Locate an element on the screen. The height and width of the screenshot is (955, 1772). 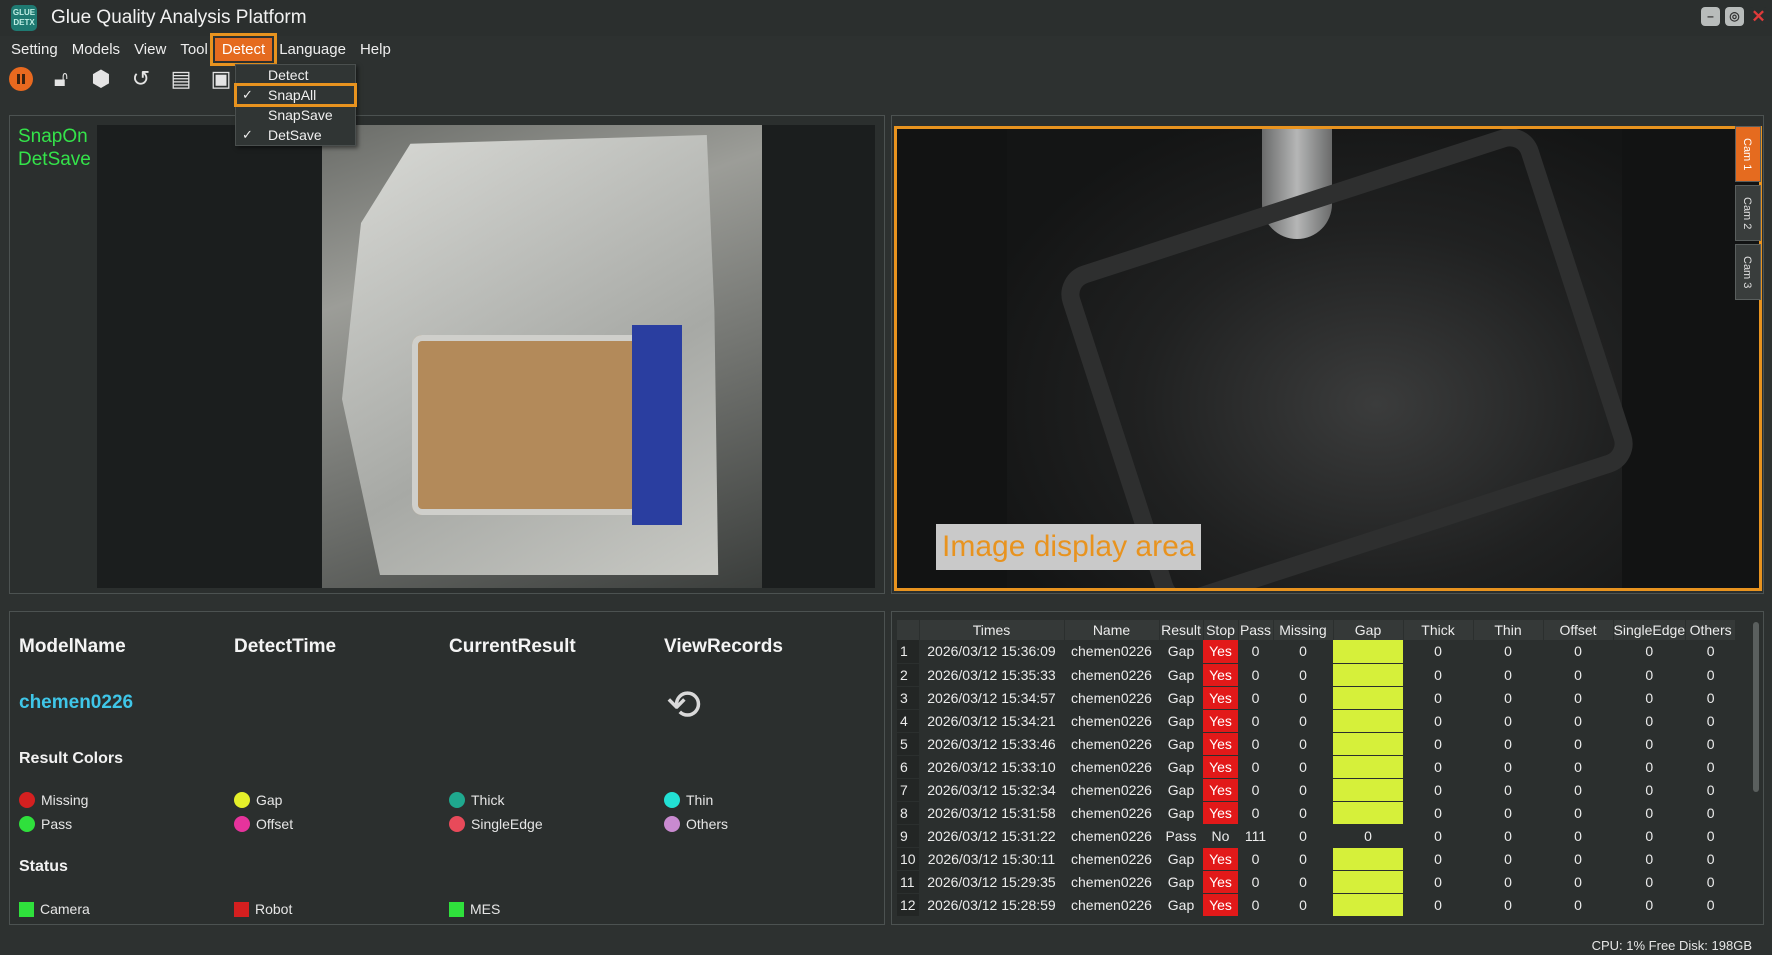
dropdown-item-snapsave: SnapSave is located at coordinates (295, 115).